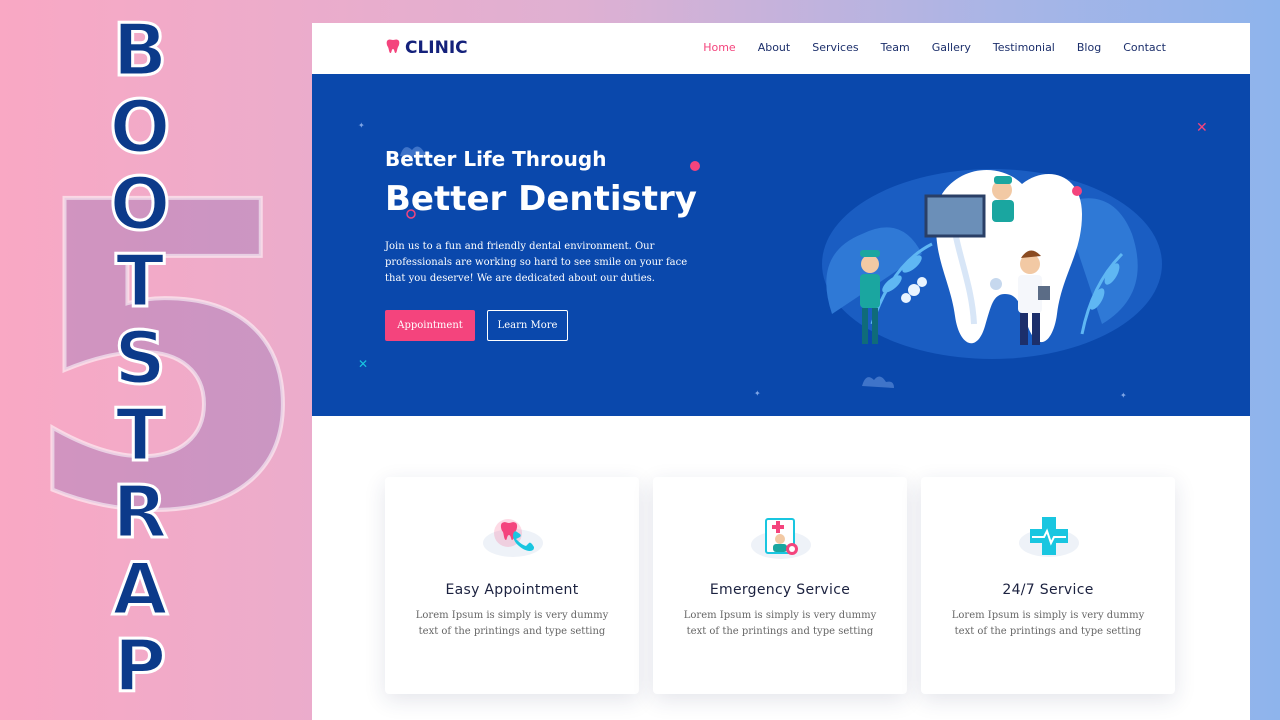  Describe the element at coordinates (496, 159) in the screenshot. I see `hero-subtitle: Better Life Through` at that location.